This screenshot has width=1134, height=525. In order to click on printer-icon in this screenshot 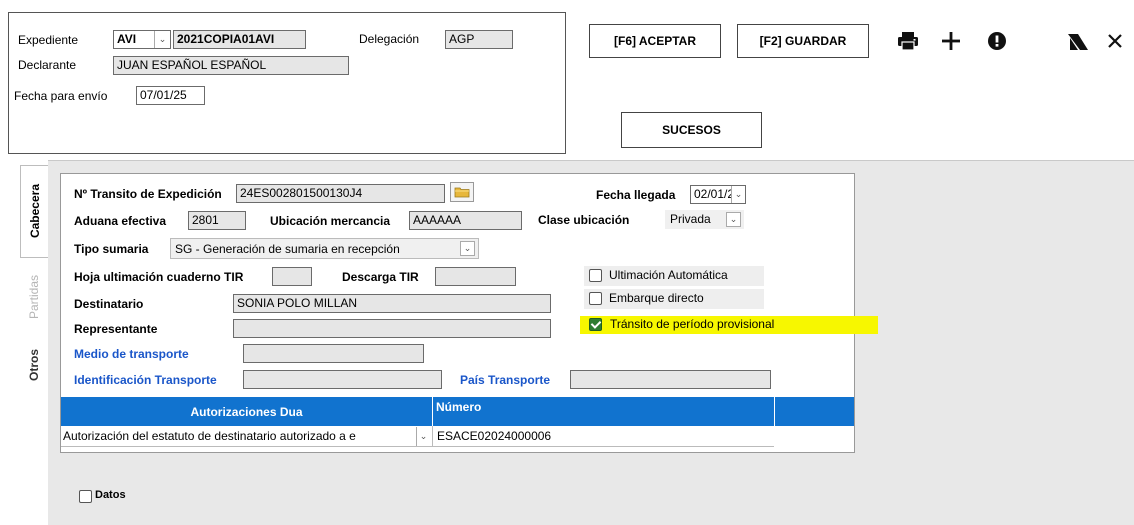, I will do `click(908, 41)`.